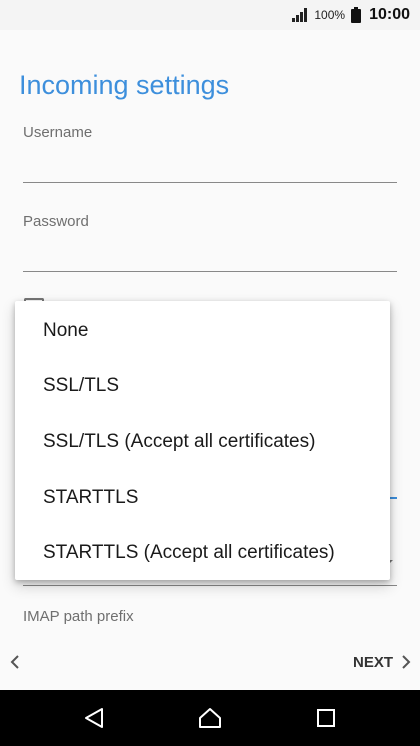  I want to click on menu-item-none: None, so click(202, 331).